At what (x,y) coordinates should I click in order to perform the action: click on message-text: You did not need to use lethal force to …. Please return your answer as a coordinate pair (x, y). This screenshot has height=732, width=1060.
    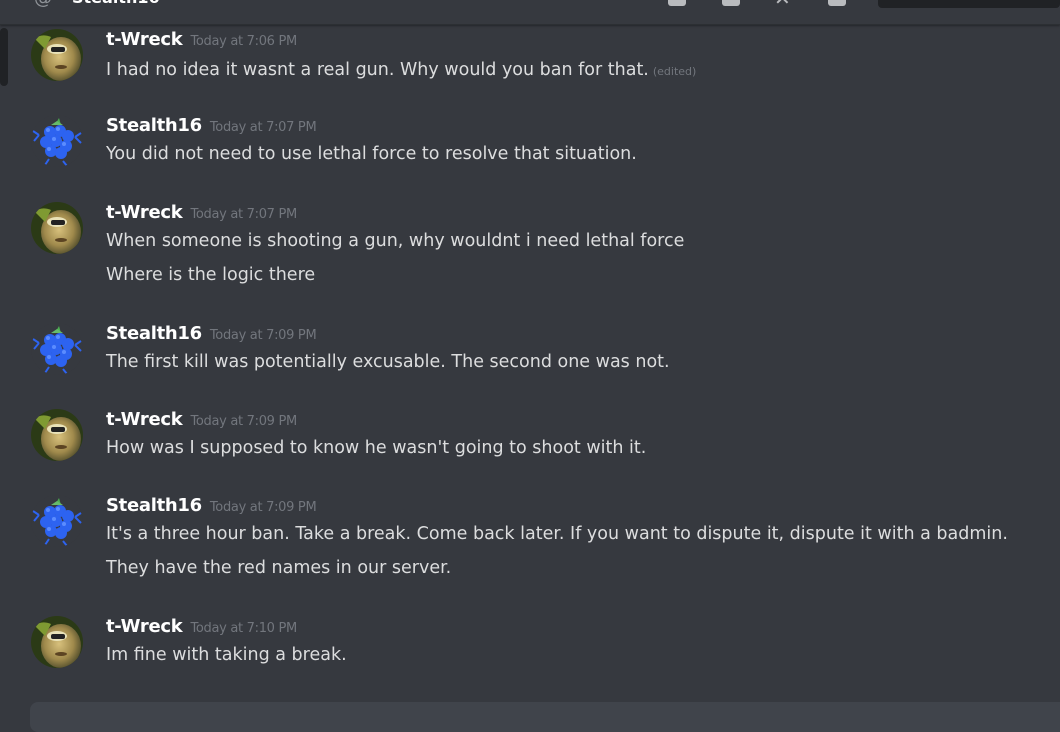
    Looking at the image, I should click on (371, 154).